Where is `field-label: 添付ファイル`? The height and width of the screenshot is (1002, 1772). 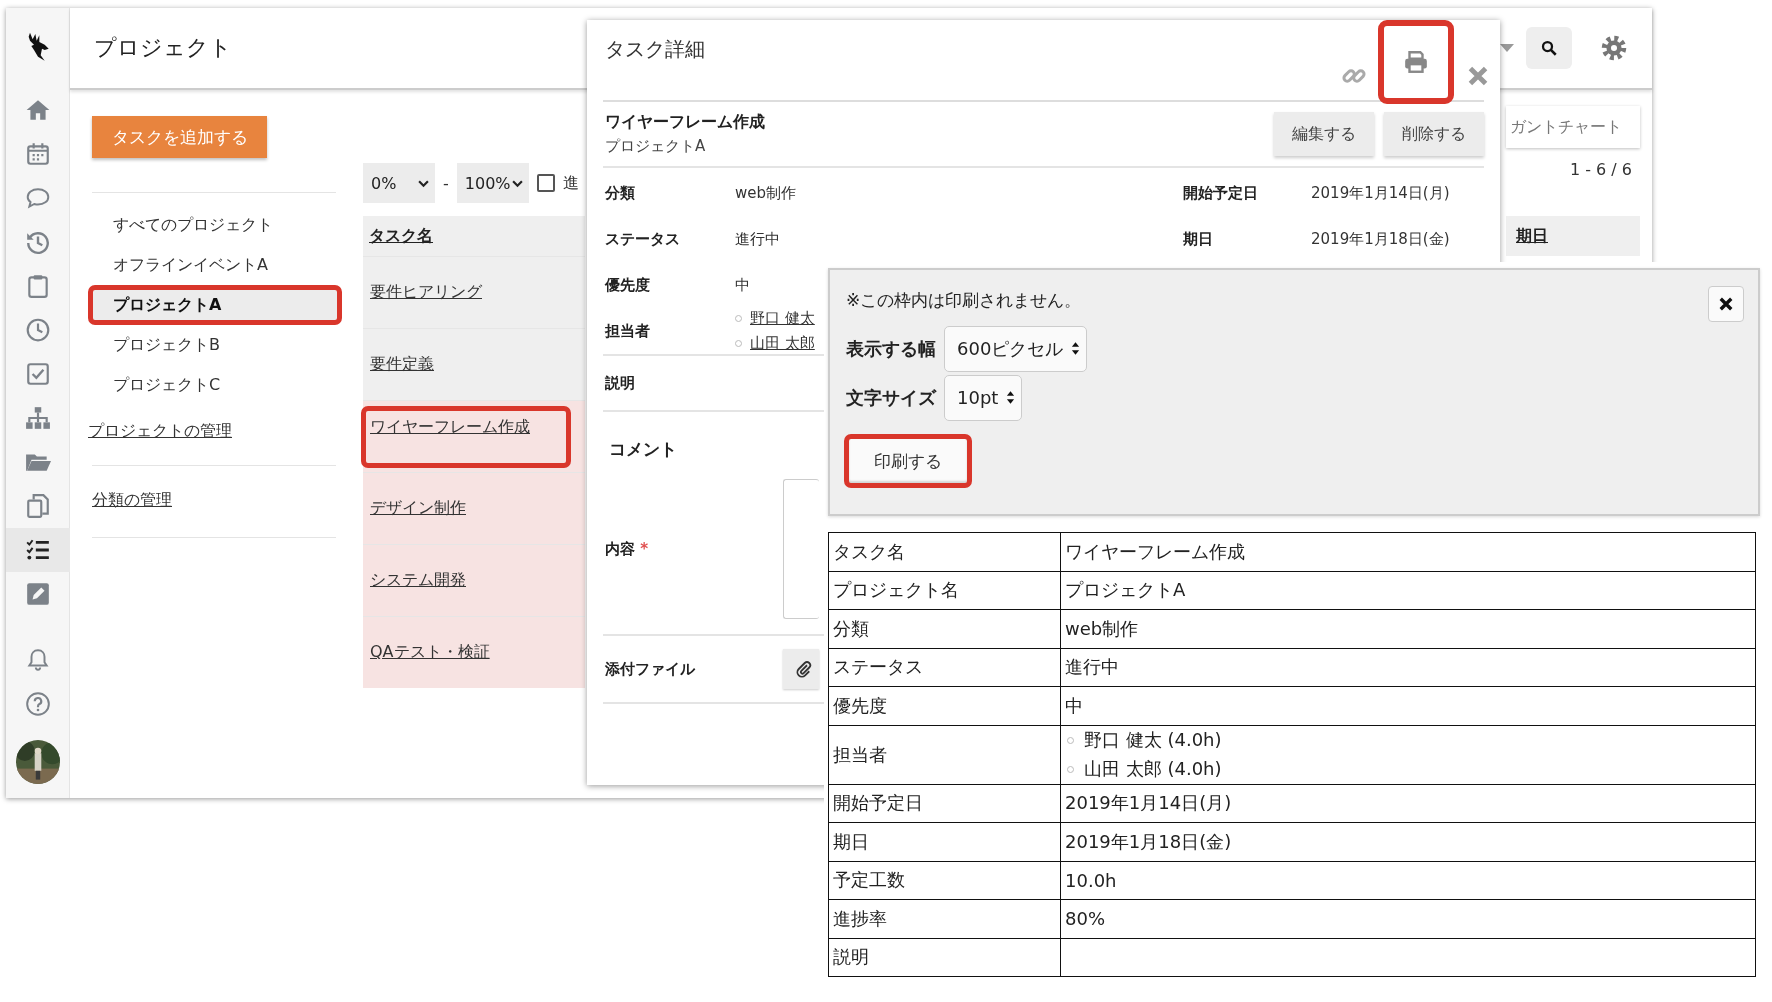
field-label: 添付ファイル is located at coordinates (650, 669).